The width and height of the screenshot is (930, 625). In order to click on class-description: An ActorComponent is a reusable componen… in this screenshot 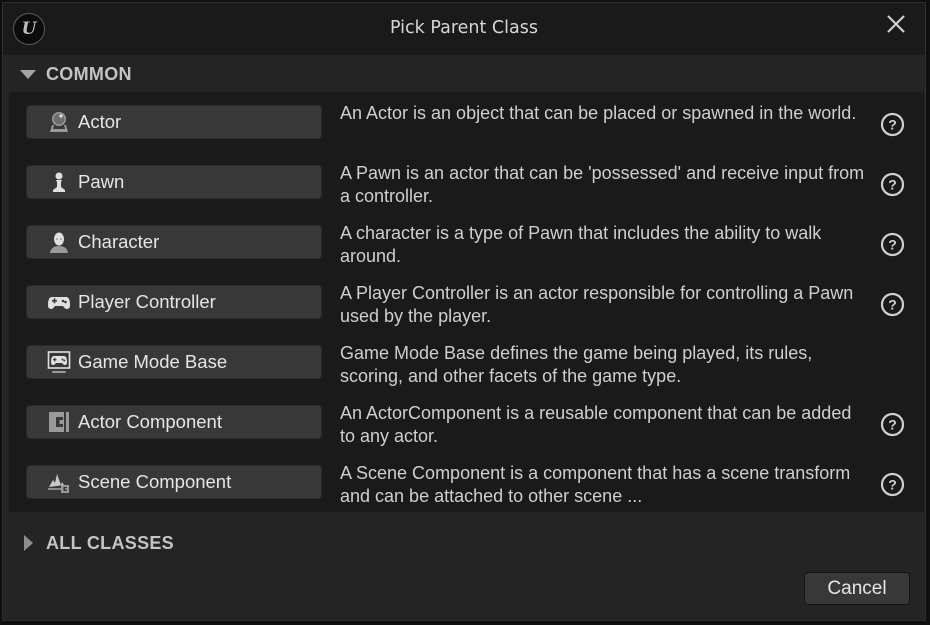, I will do `click(596, 424)`.